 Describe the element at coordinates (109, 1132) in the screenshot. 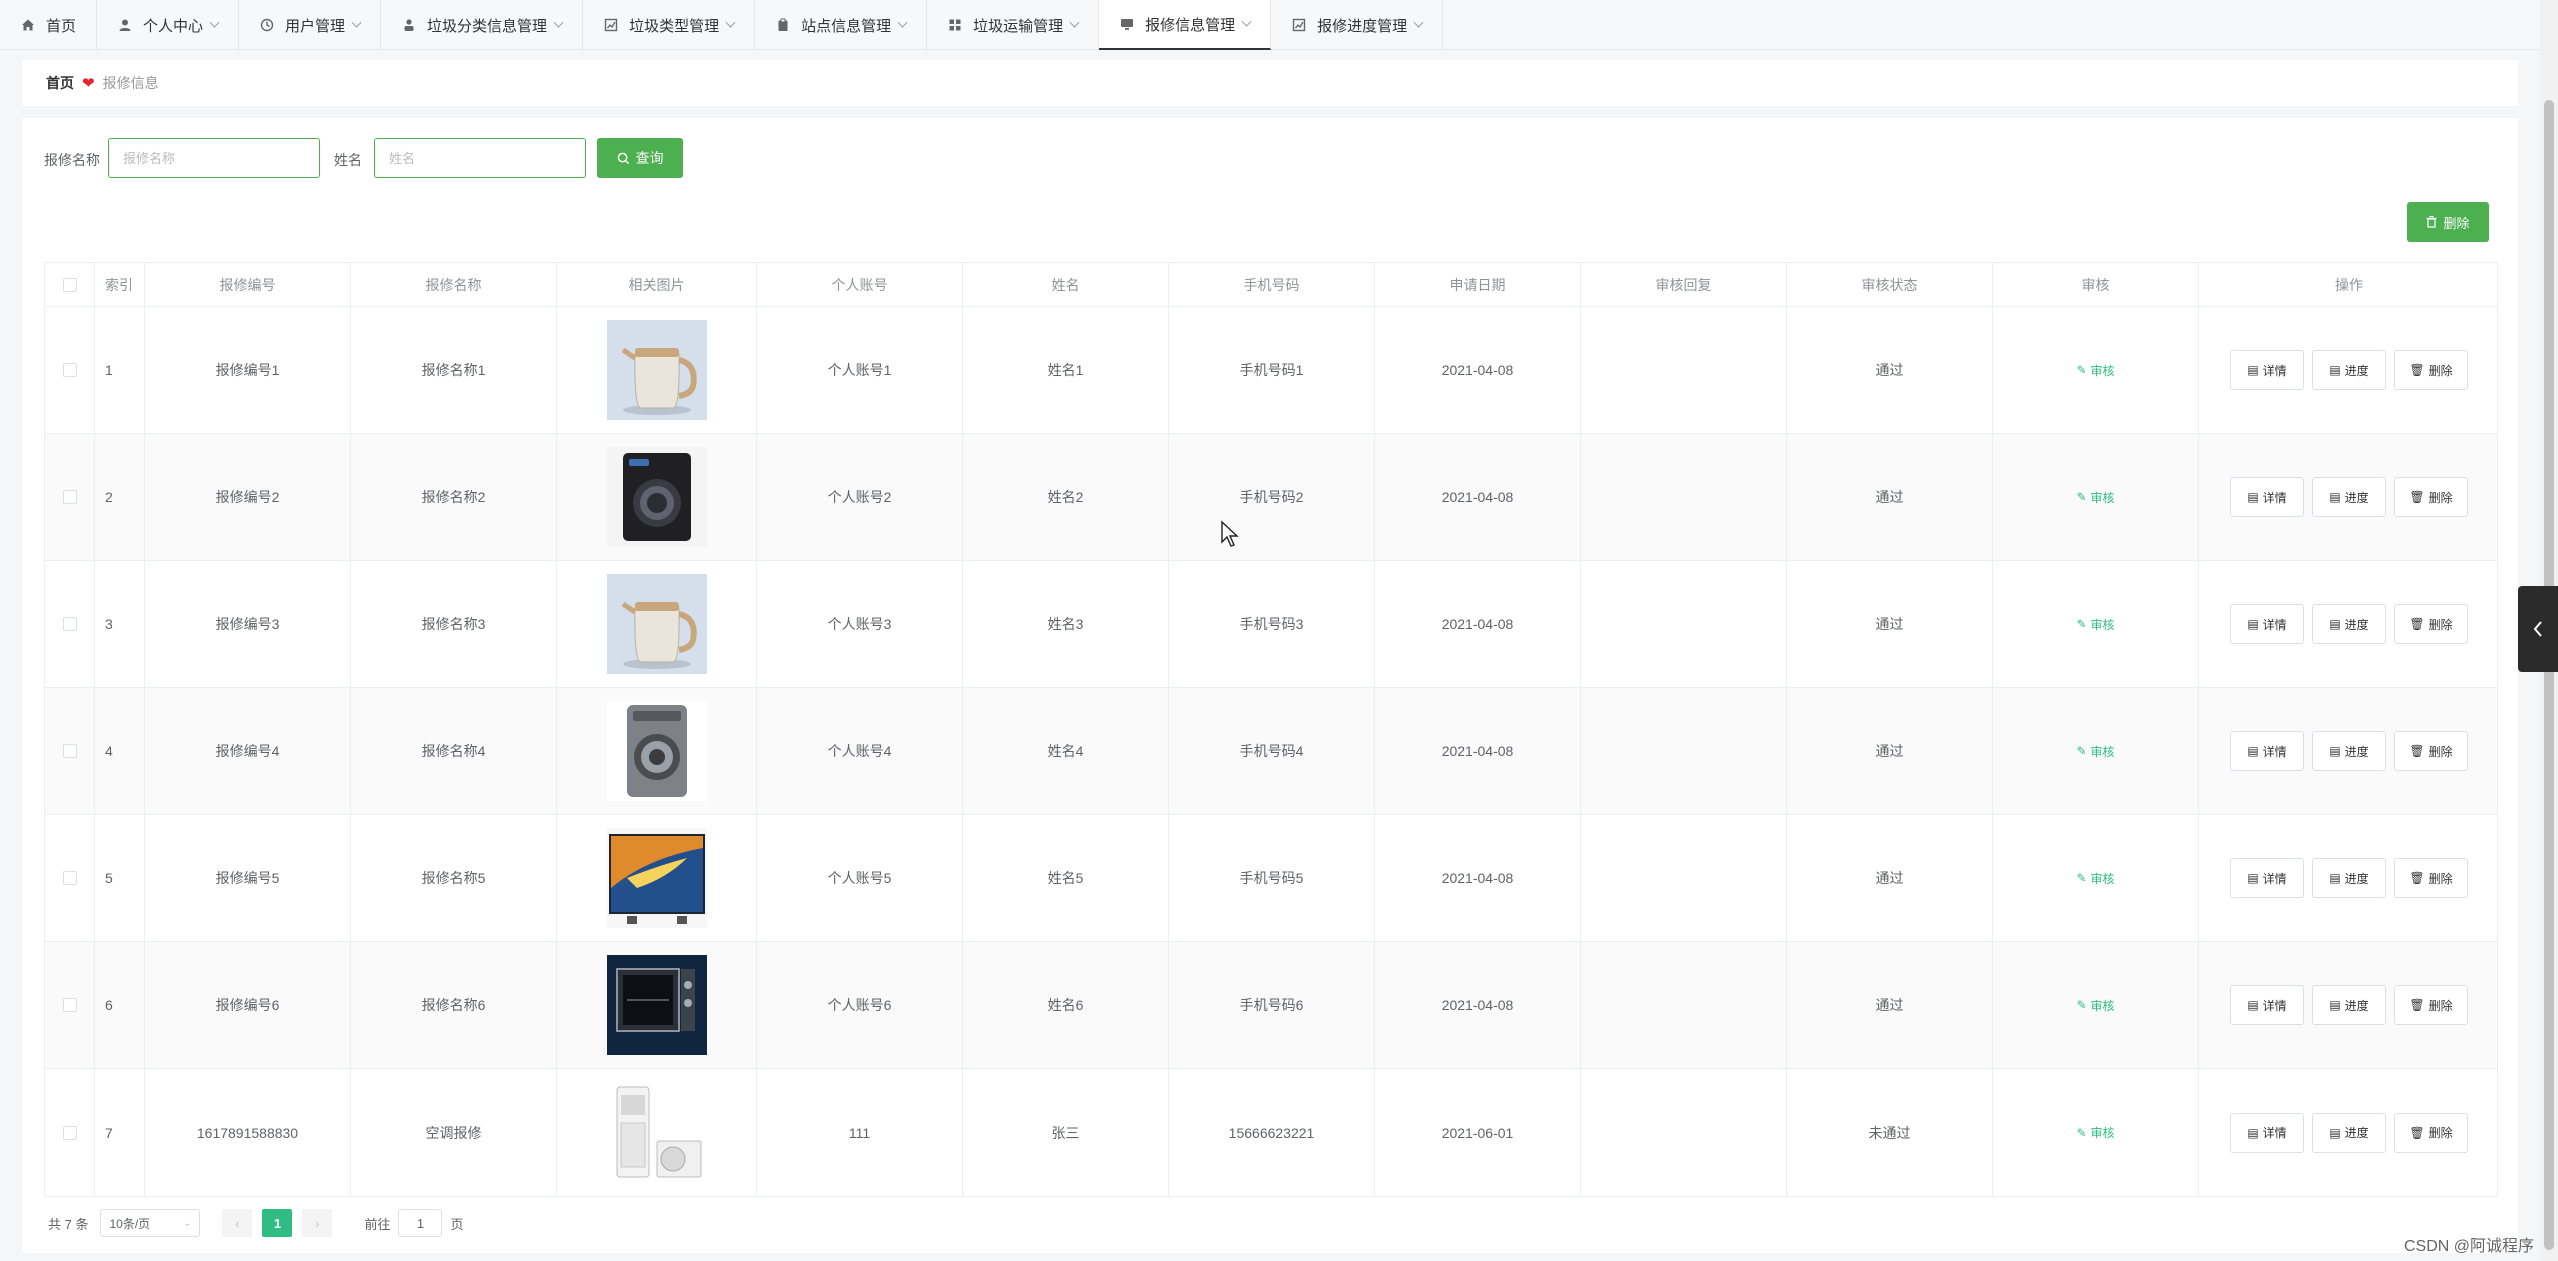

I see `cell-index: 7` at that location.